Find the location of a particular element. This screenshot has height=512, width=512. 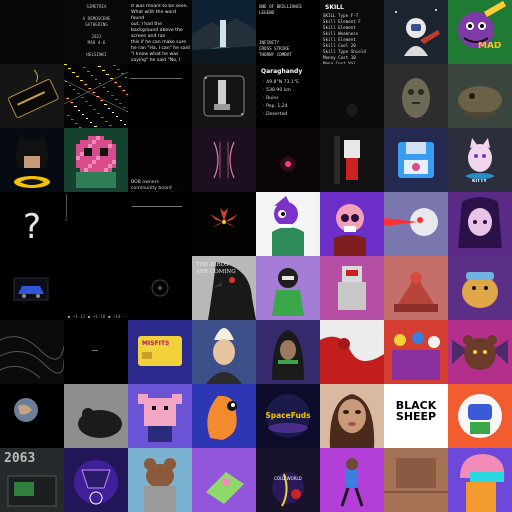

location-detail-value: 49.8°N 73.1°E is located at coordinates (283, 82).